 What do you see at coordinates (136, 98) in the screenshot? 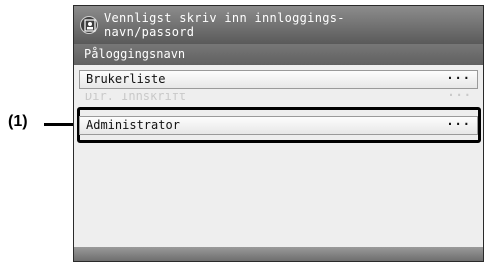
I see `direct-entry-label: Dir. Innskrift` at bounding box center [136, 98].